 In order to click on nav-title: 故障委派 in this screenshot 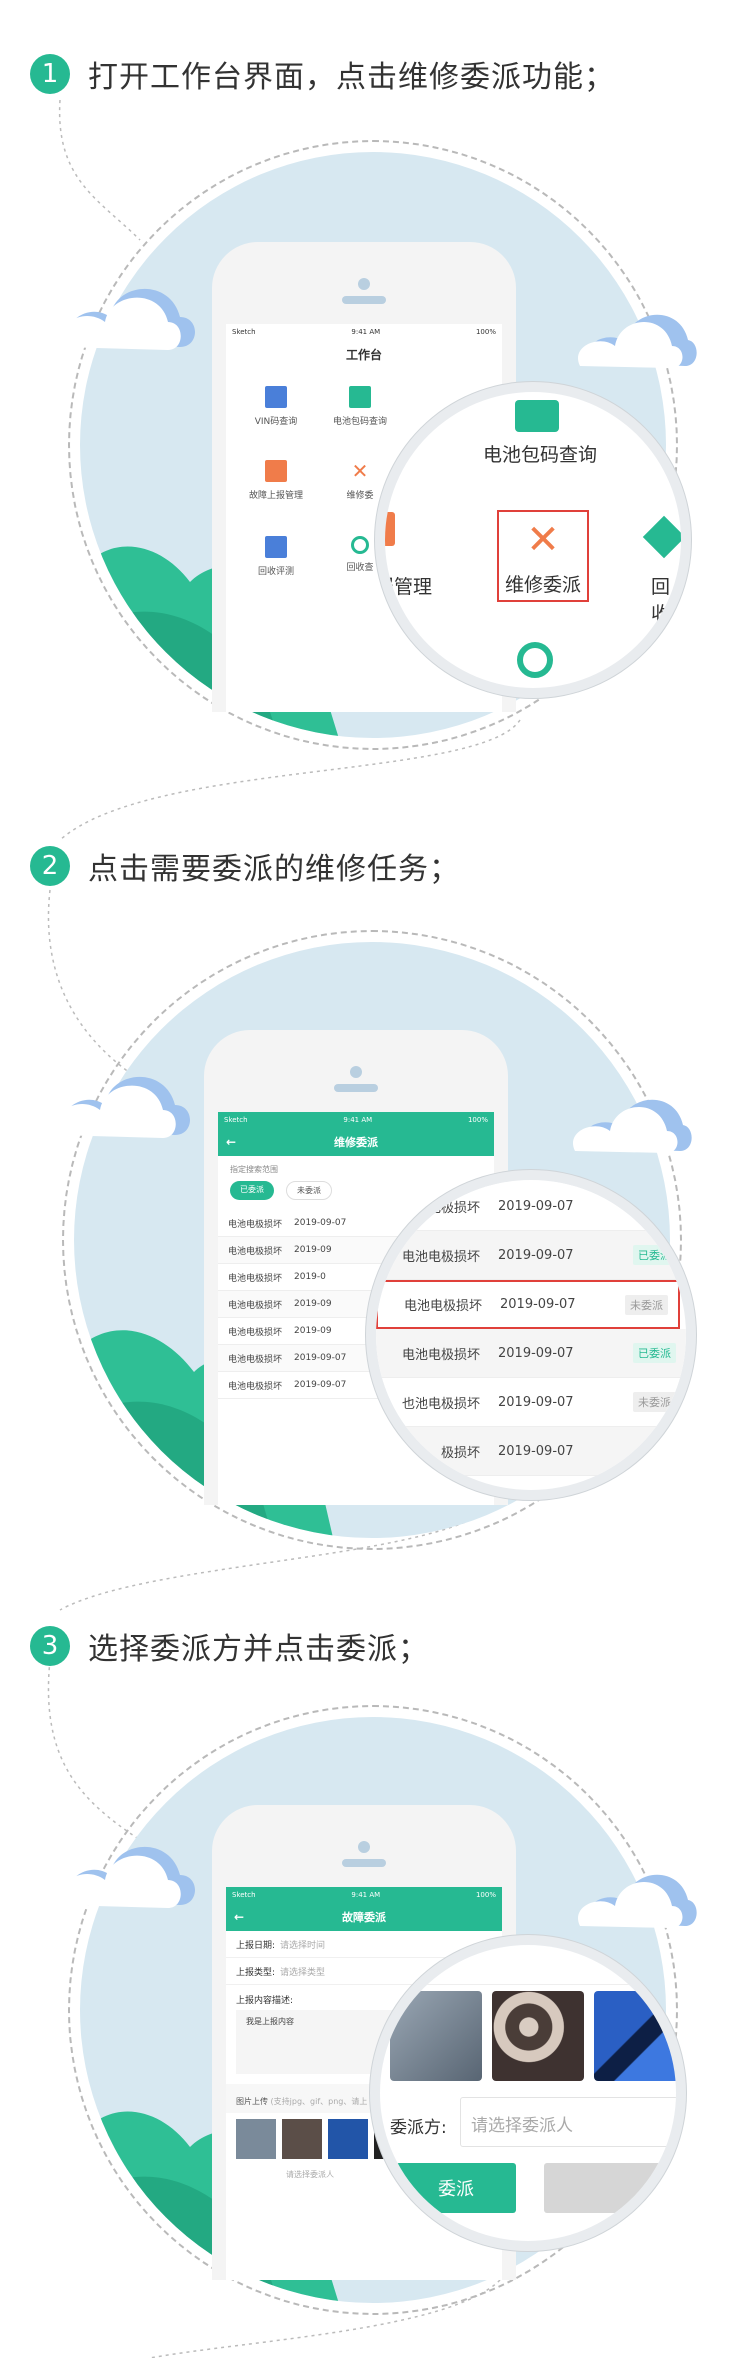, I will do `click(364, 1917)`.